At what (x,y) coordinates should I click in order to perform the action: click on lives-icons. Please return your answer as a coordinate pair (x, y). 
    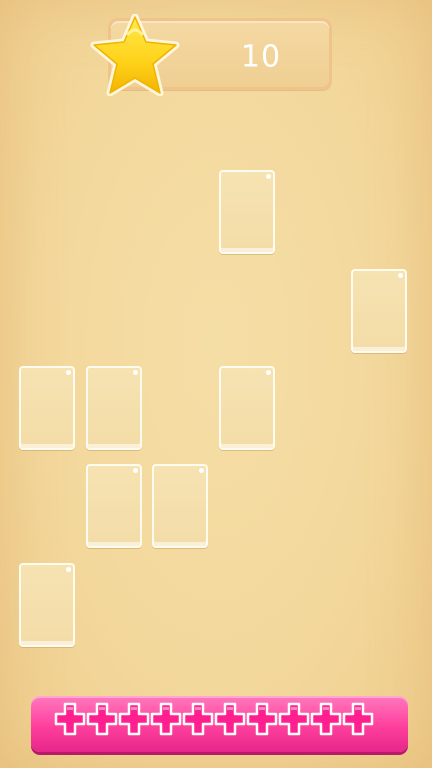
    Looking at the image, I should click on (214, 719).